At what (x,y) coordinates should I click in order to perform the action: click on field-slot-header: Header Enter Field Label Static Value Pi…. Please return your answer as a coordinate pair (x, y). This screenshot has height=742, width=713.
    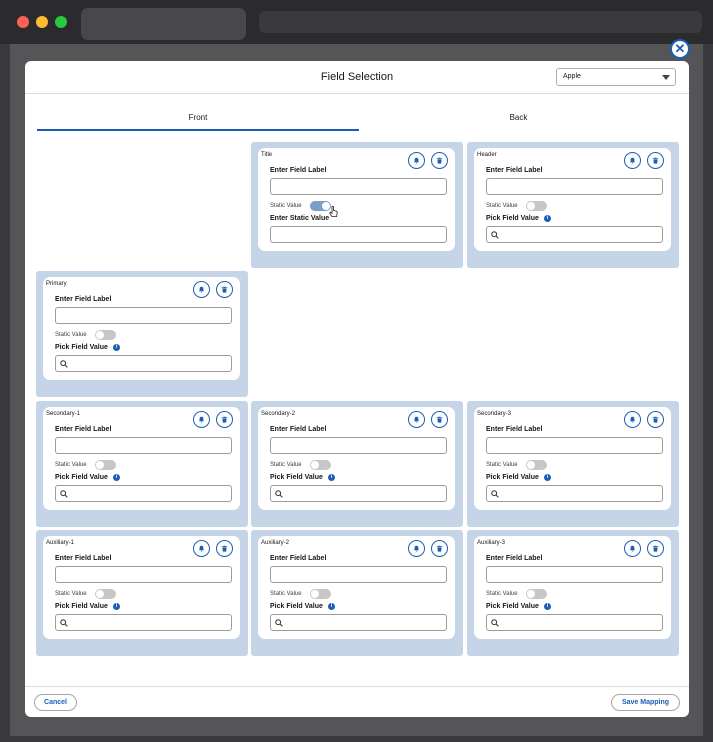
    Looking at the image, I should click on (573, 205).